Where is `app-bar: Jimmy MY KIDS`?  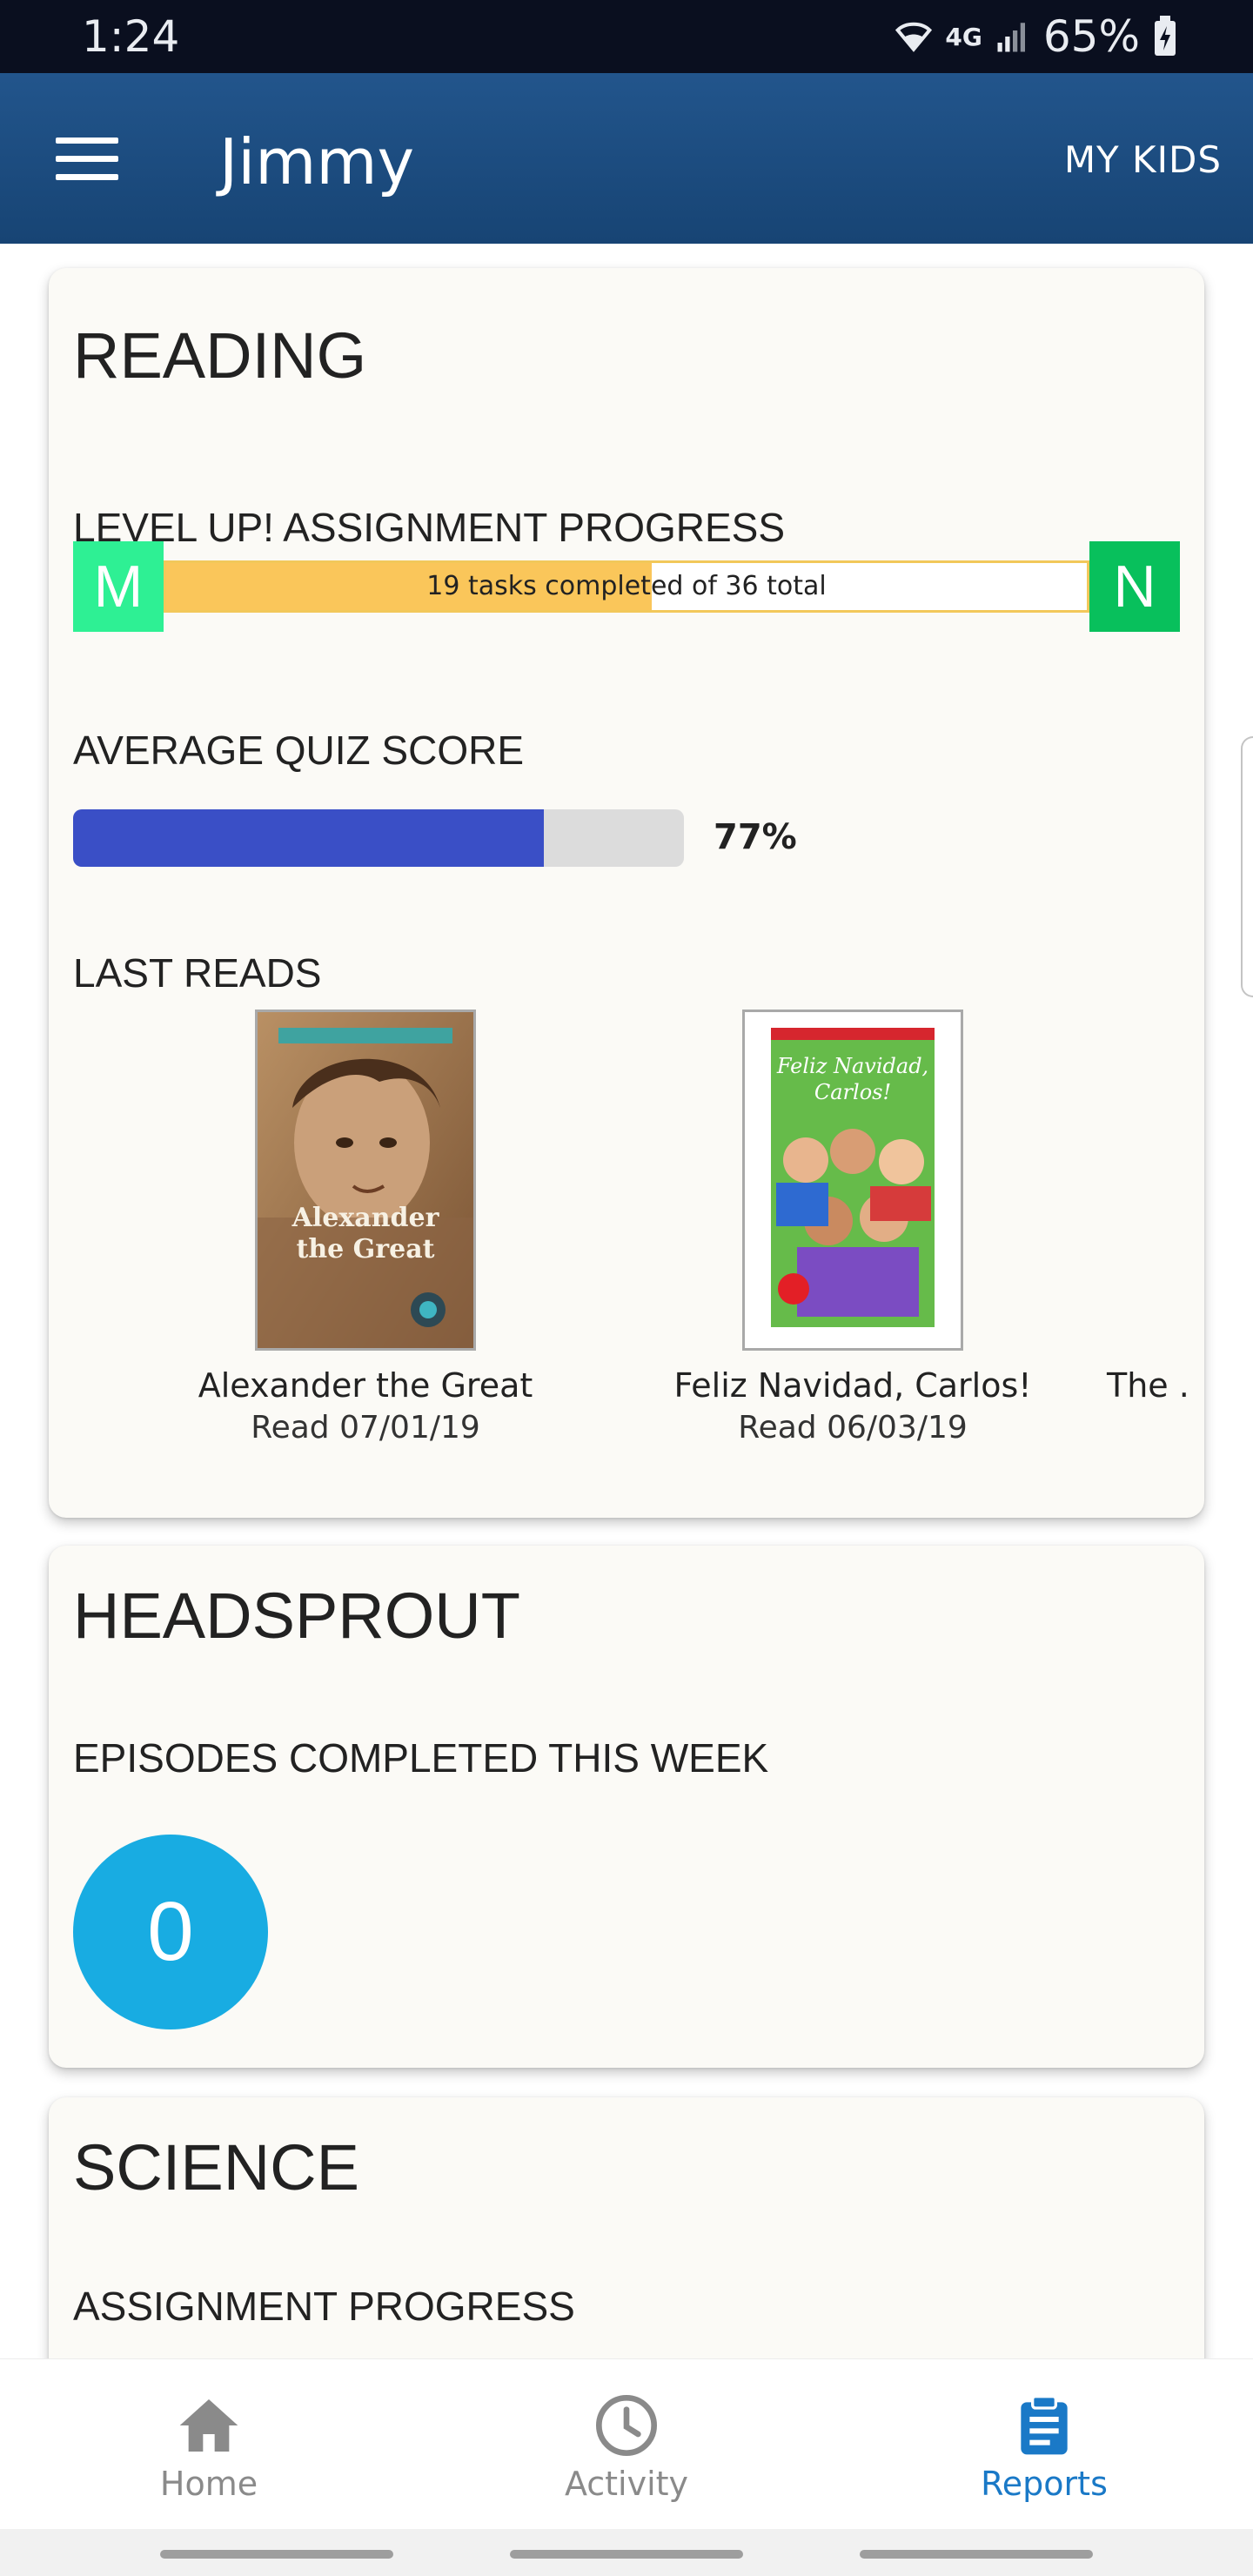 app-bar: Jimmy MY KIDS is located at coordinates (626, 158).